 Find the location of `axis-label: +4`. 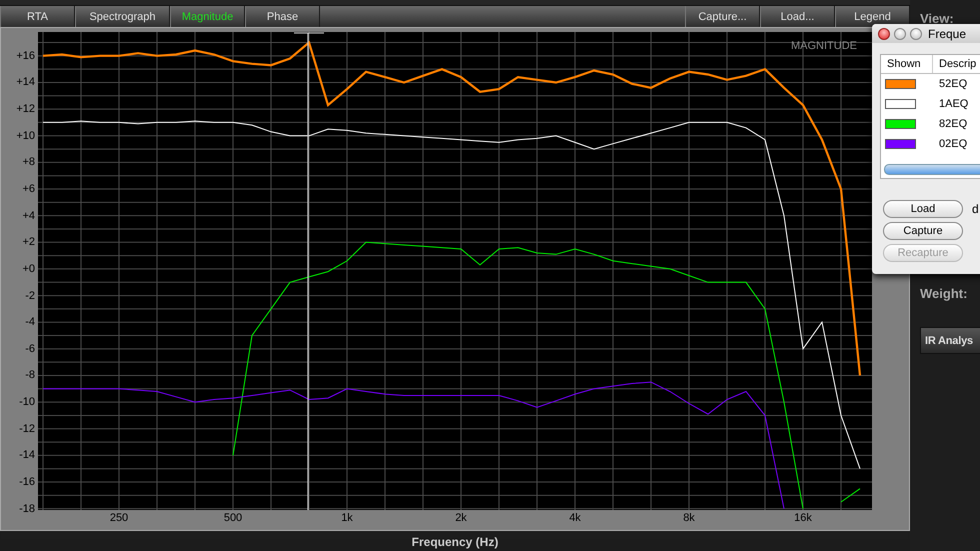

axis-label: +4 is located at coordinates (28, 215).